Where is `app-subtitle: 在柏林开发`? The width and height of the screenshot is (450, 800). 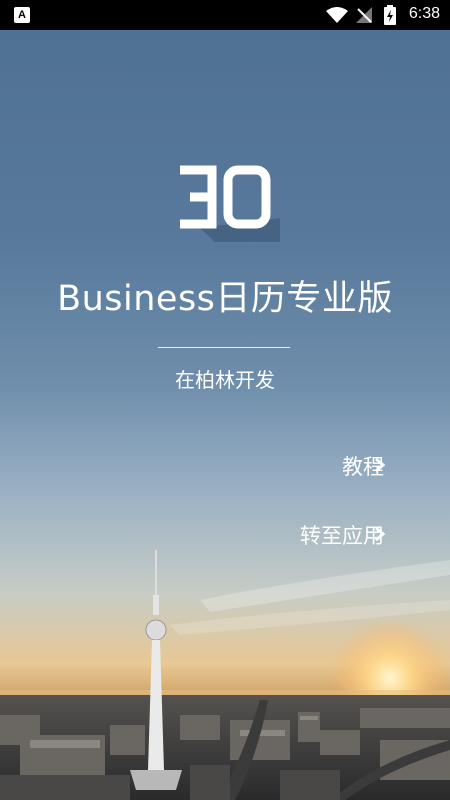 app-subtitle: 在柏林开发 is located at coordinates (225, 380).